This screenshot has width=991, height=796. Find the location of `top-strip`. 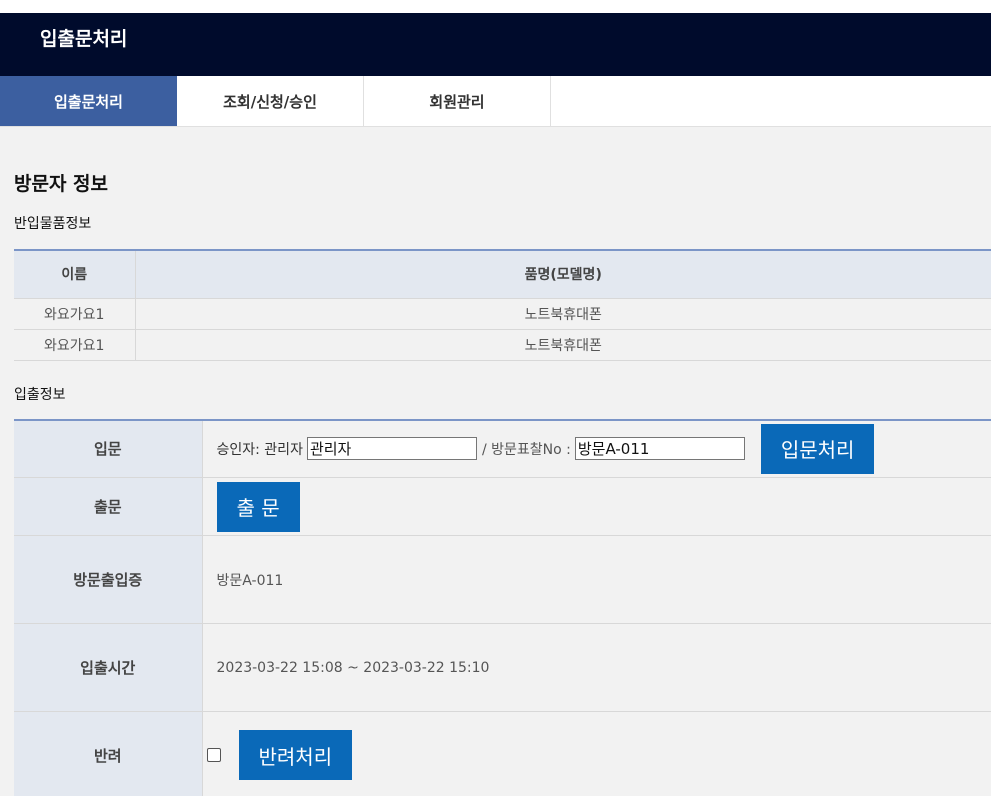

top-strip is located at coordinates (495, 6).